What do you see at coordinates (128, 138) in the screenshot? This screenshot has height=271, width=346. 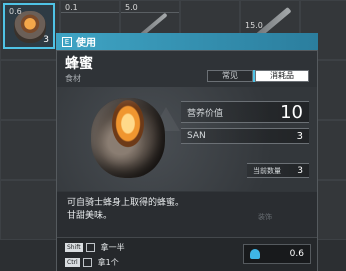 I see `honey-jar-image` at bounding box center [128, 138].